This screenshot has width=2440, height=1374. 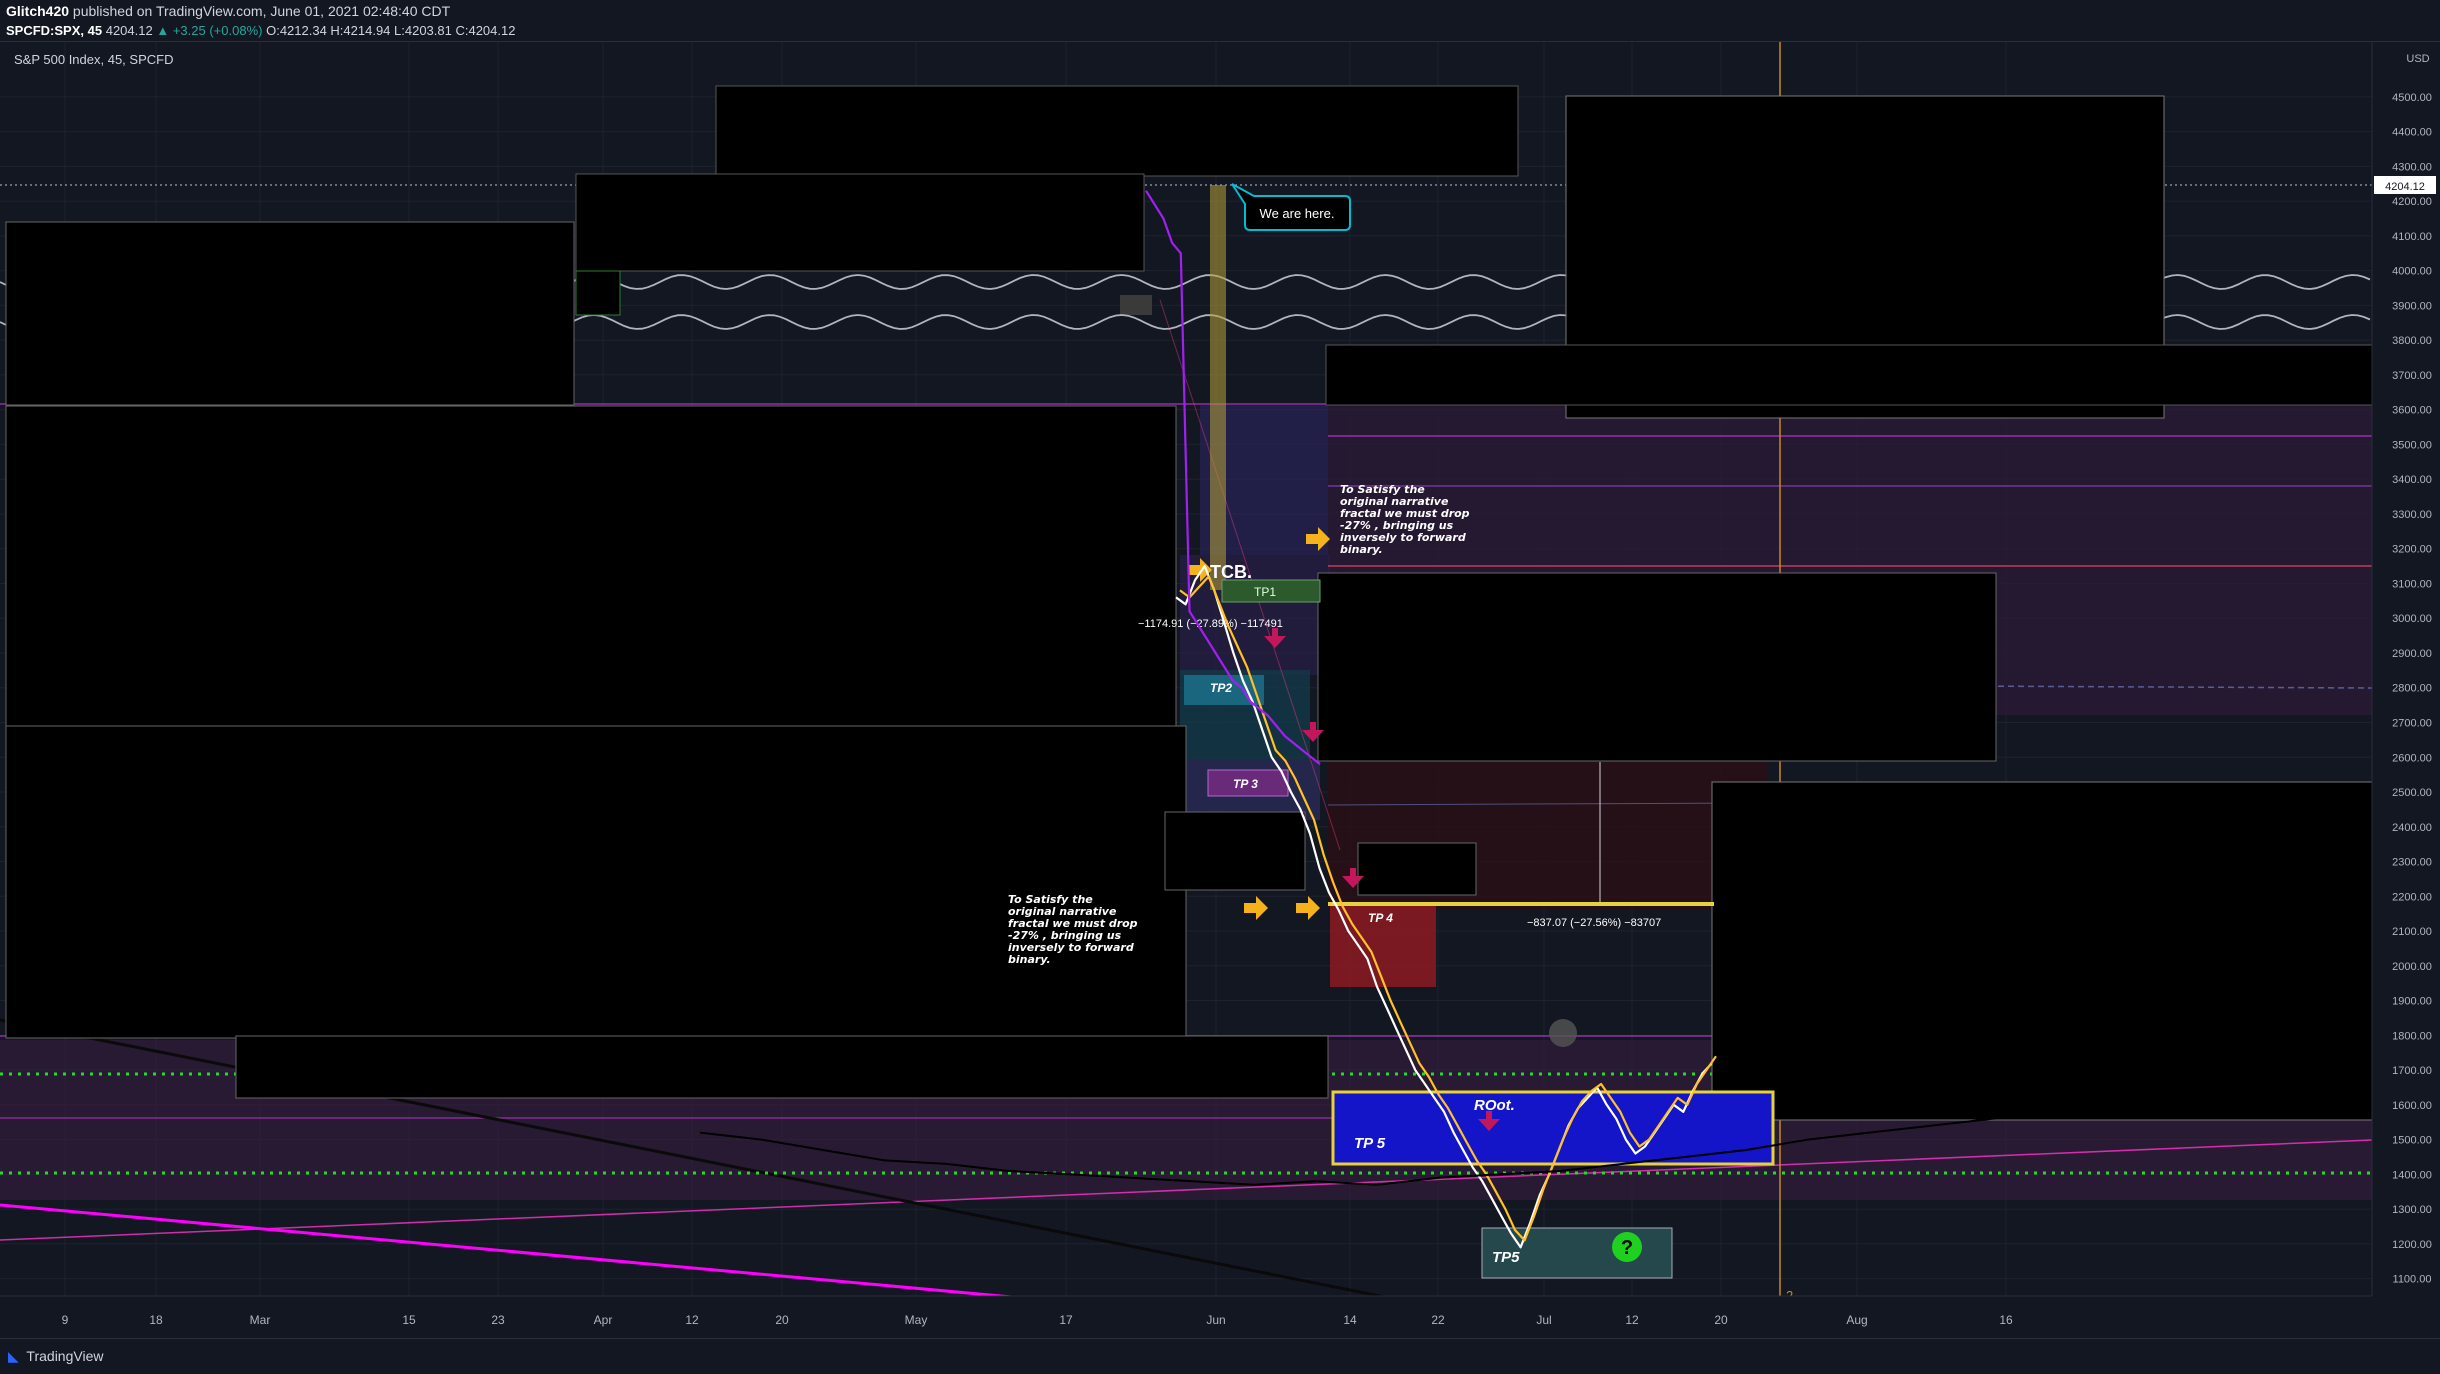 What do you see at coordinates (1136, 305) in the screenshot?
I see `small-box` at bounding box center [1136, 305].